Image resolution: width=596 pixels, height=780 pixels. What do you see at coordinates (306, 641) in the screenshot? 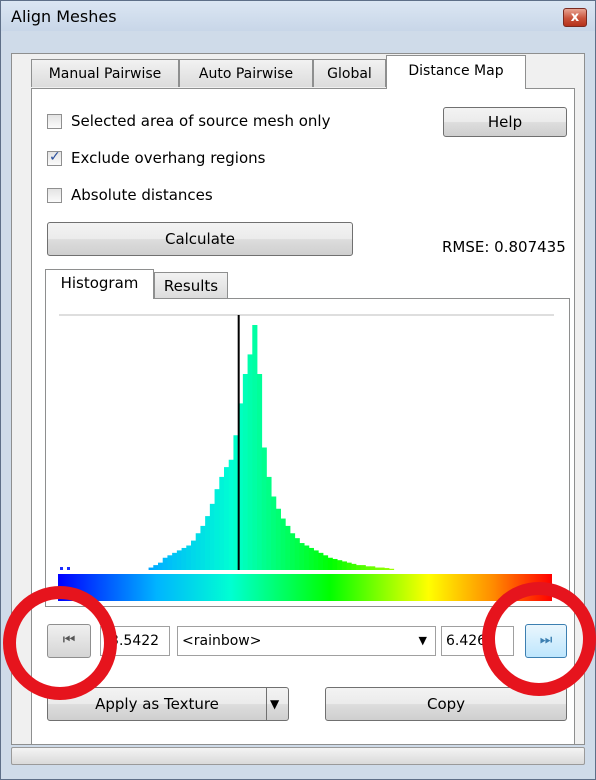
I see `colormap-select: <rainbow> ▼` at bounding box center [306, 641].